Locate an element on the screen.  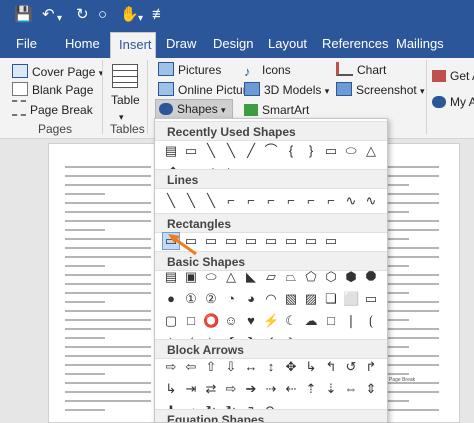
undo-icon: ↶ is located at coordinates (48, 15).